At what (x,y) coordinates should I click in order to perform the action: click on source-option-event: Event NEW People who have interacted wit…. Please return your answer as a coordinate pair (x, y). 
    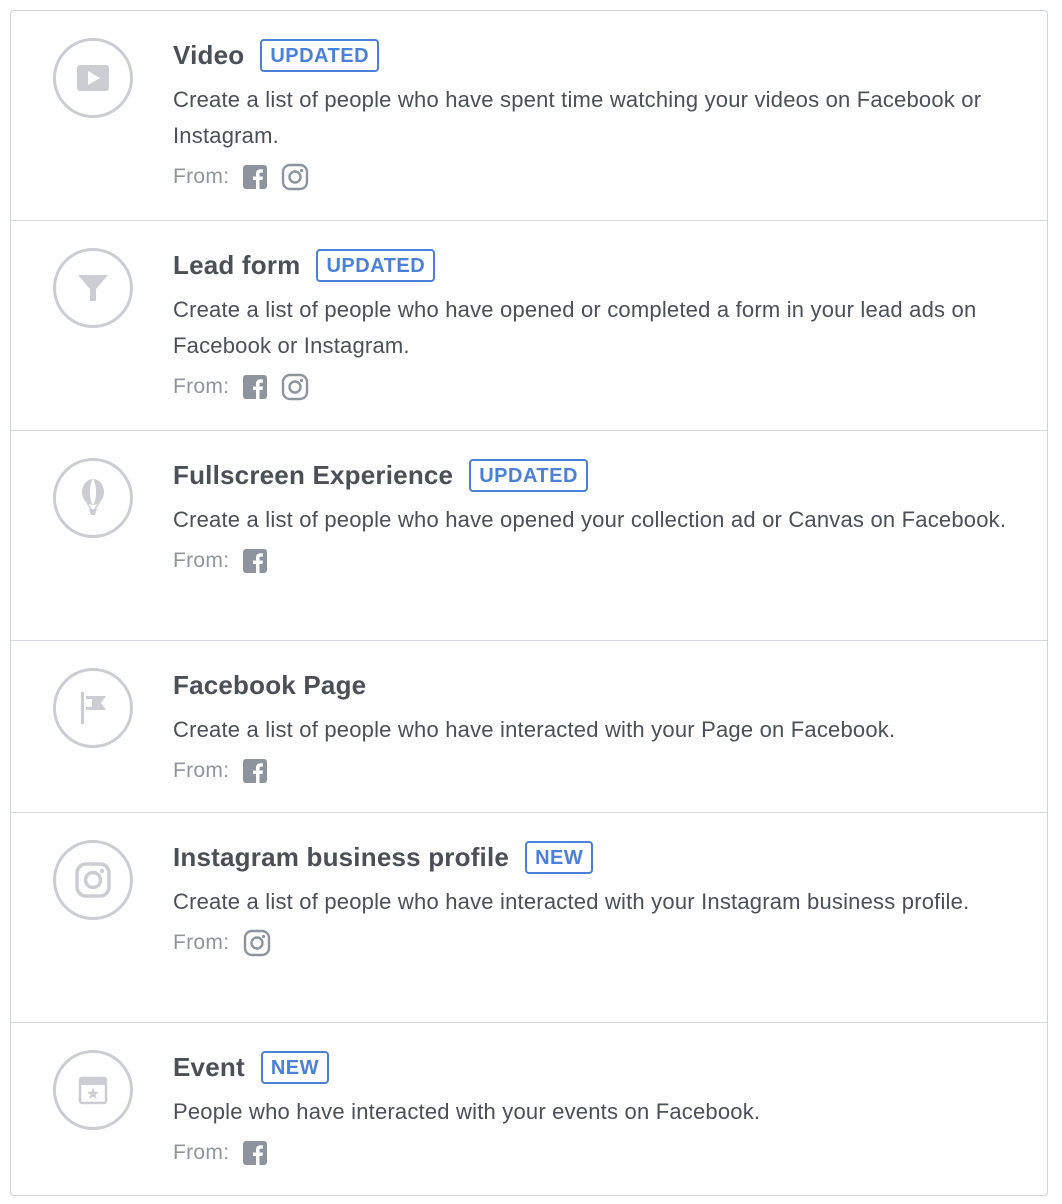
    Looking at the image, I should click on (529, 1109).